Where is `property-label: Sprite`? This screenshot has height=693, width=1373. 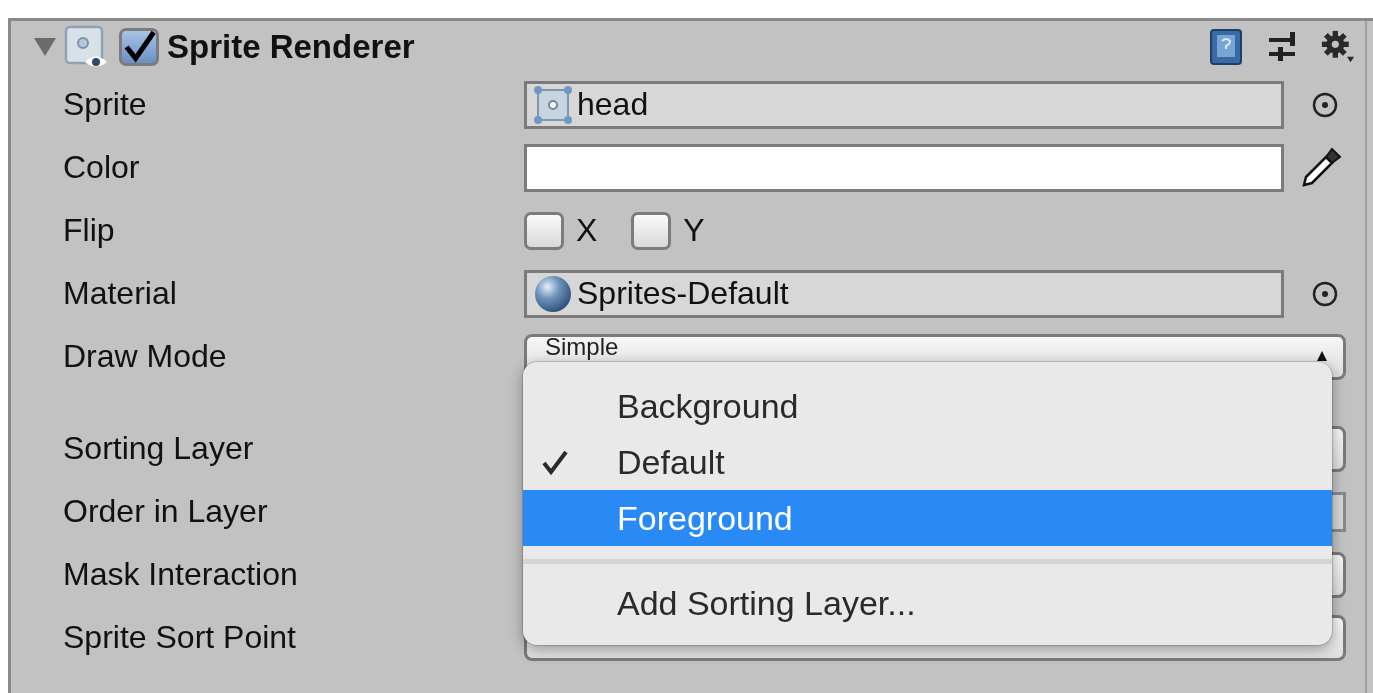
property-label: Sprite is located at coordinates (105, 104).